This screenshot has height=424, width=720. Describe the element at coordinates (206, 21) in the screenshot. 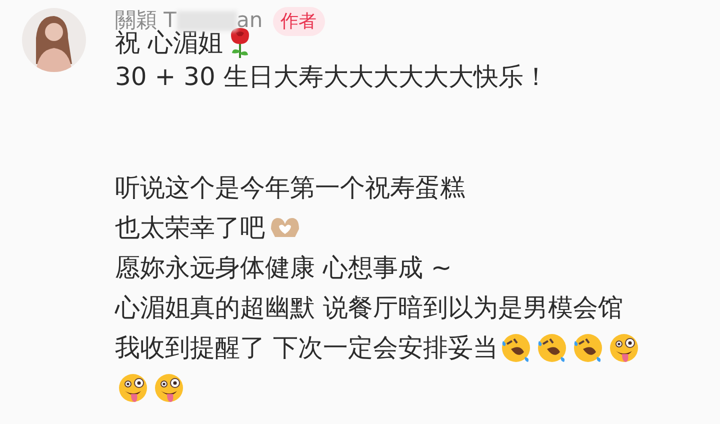

I see `redaction-blur` at that location.